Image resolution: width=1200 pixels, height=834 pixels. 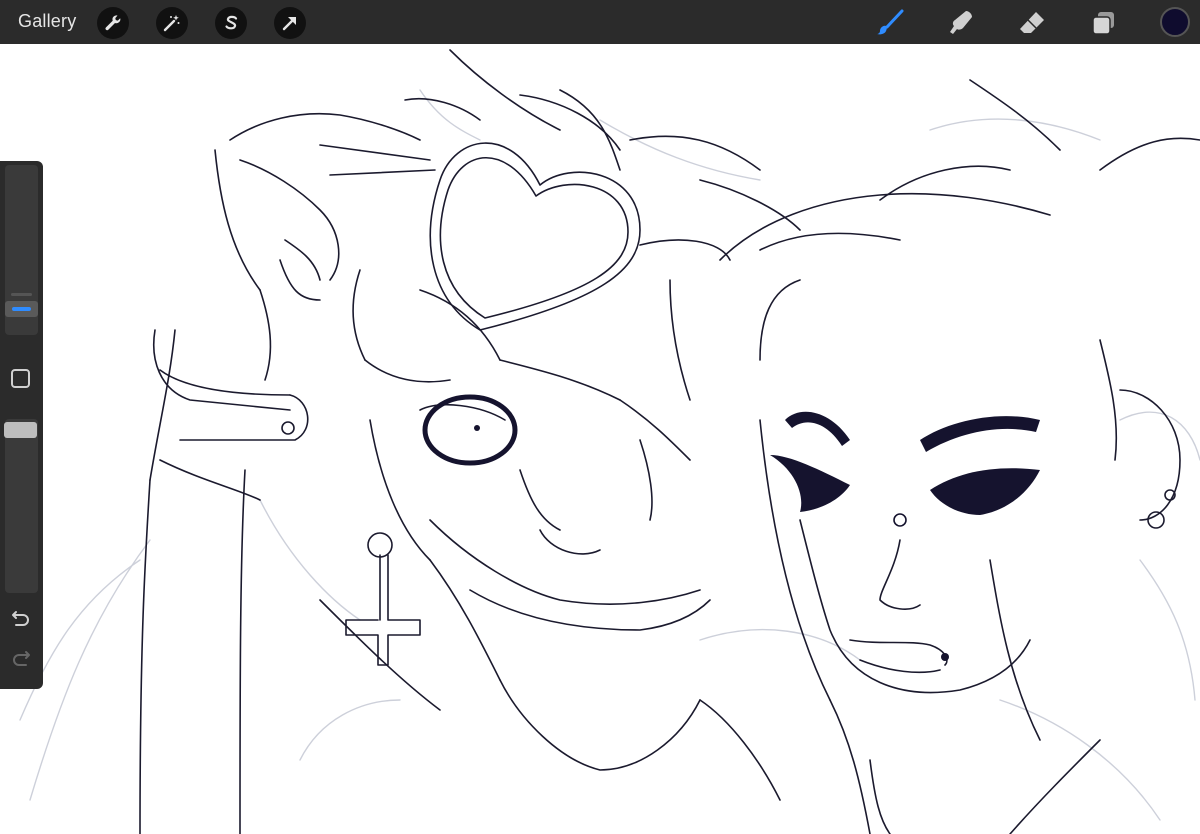 I want to click on adjustments-button, so click(x=172, y=23).